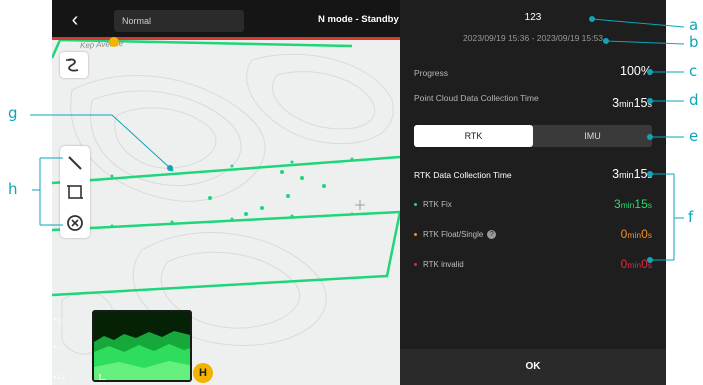  I want to click on callout-b: b, so click(694, 42).